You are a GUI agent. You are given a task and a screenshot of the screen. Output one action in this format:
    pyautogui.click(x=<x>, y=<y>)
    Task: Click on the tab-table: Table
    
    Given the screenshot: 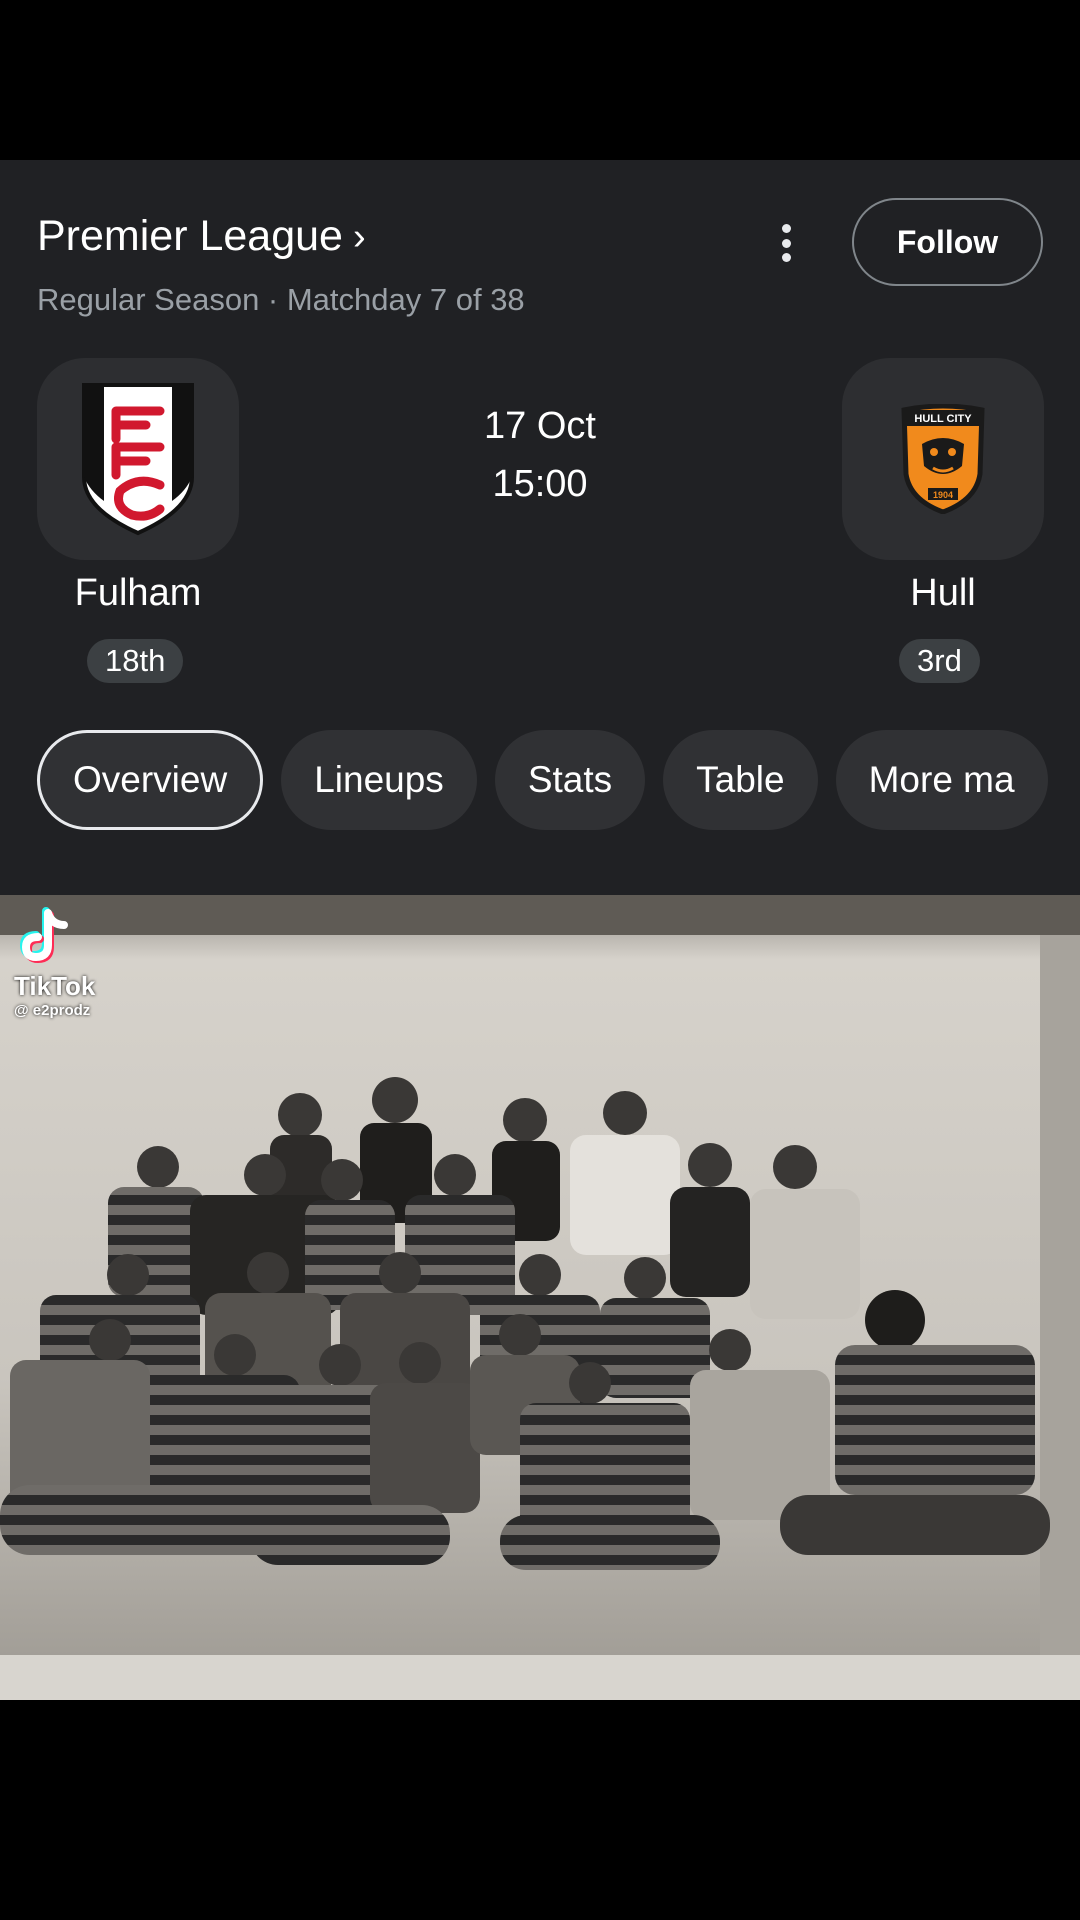 What is the action you would take?
    pyautogui.click(x=740, y=780)
    